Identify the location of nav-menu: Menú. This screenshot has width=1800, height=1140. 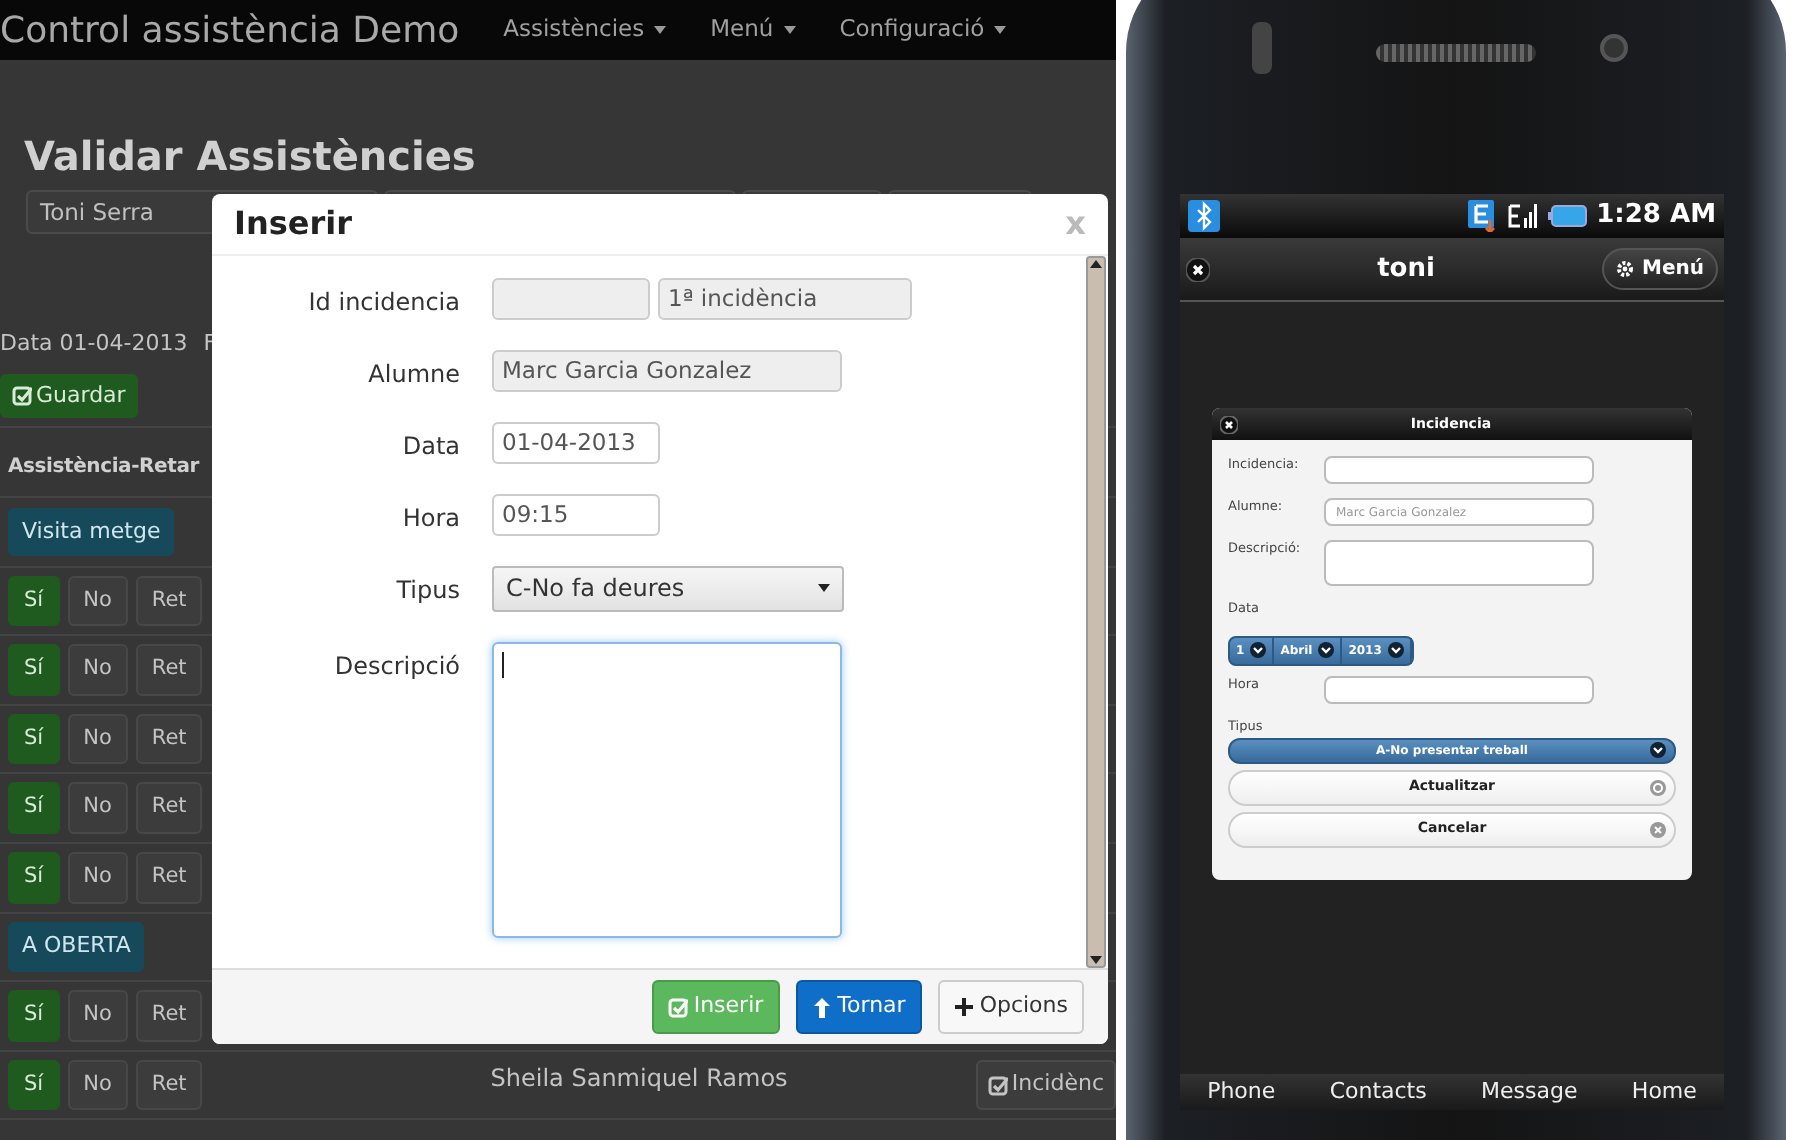
(753, 30).